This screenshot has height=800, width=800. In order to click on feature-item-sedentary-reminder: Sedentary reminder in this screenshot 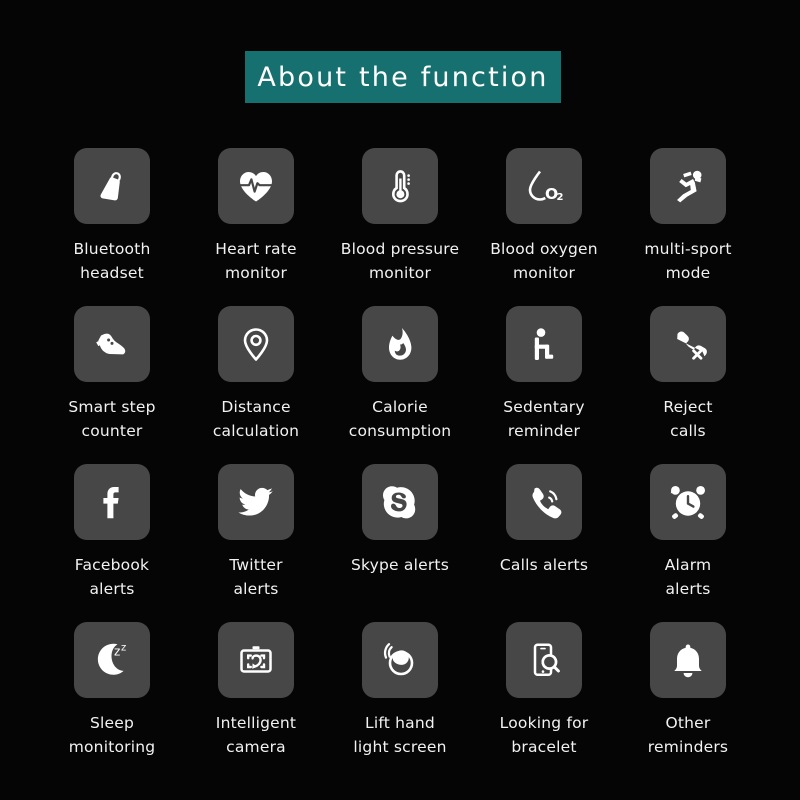, I will do `click(544, 385)`.